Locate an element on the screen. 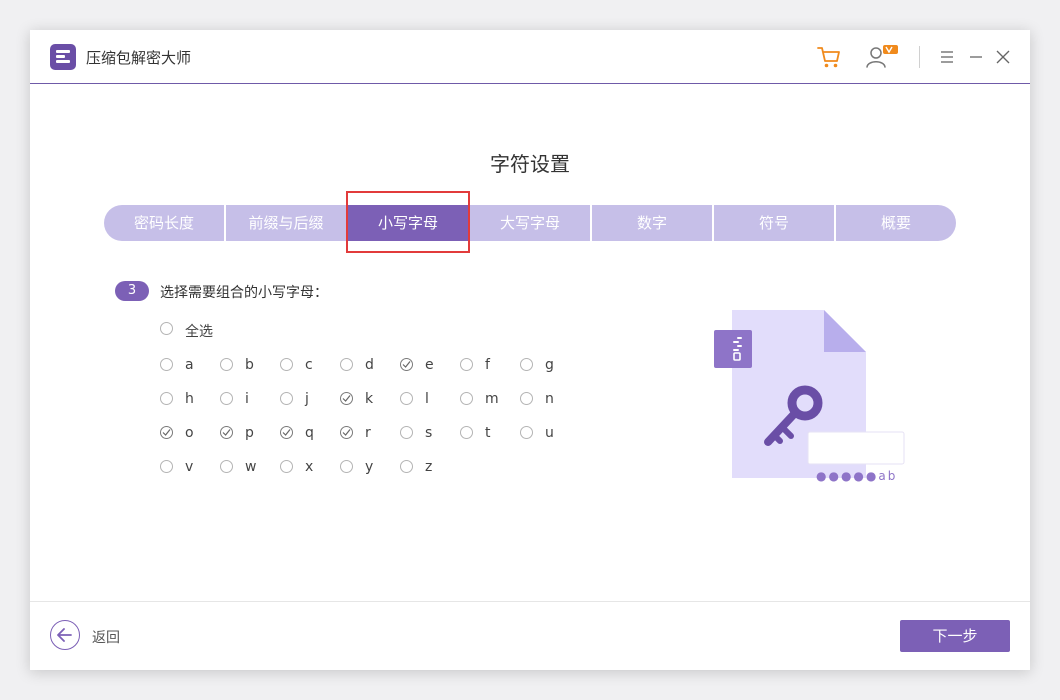 The height and width of the screenshot is (700, 1060). step-summary: 概要 is located at coordinates (896, 223).